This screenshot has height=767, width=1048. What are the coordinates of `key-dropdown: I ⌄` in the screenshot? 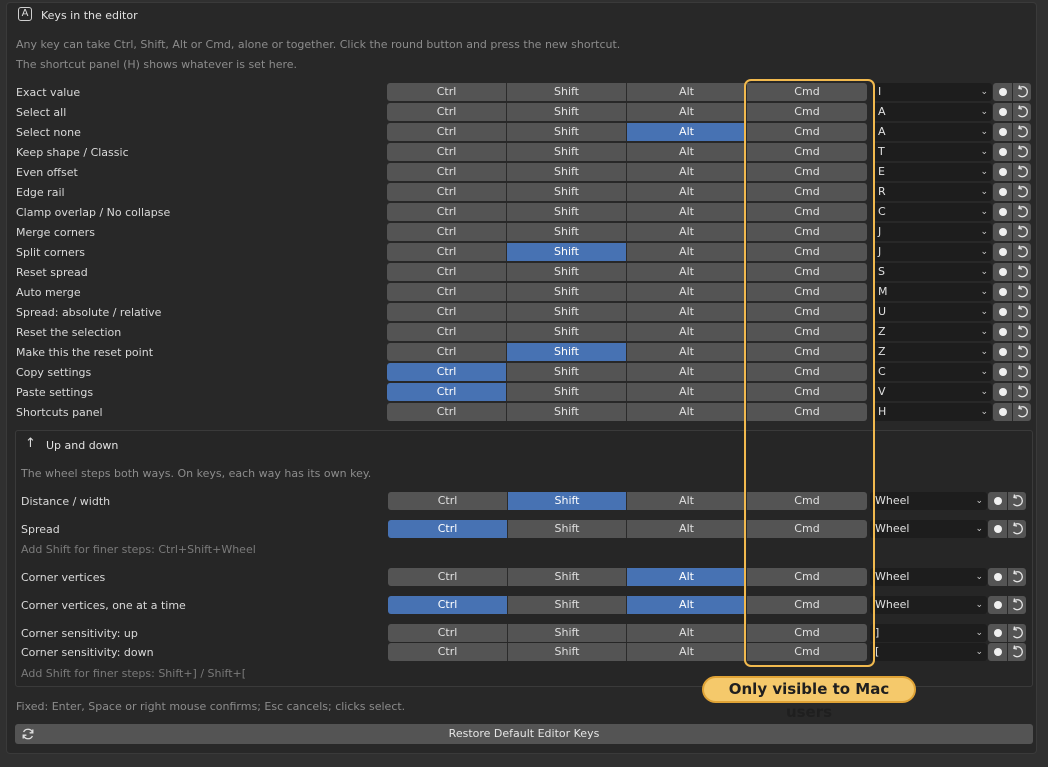 It's located at (932, 92).